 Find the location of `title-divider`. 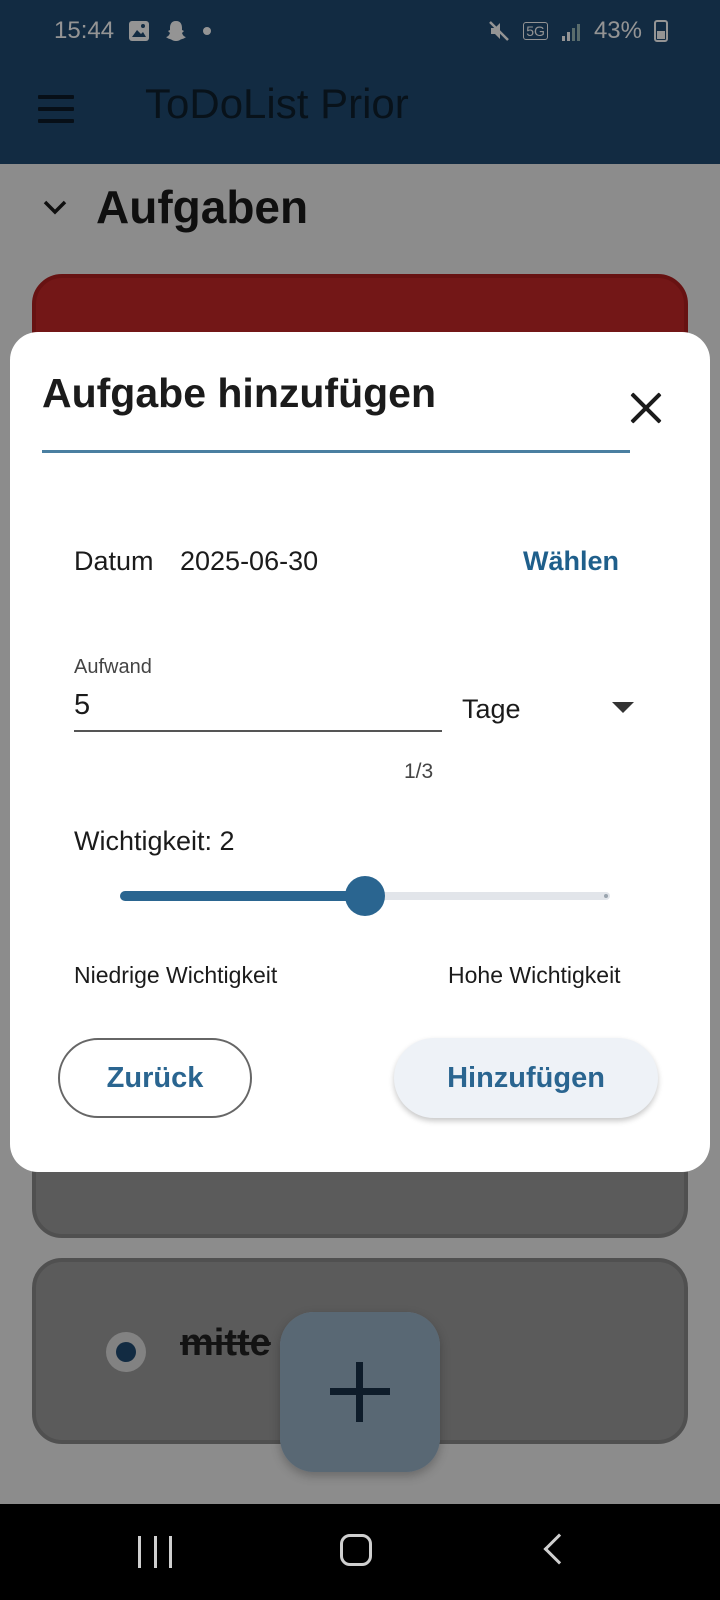

title-divider is located at coordinates (336, 451).